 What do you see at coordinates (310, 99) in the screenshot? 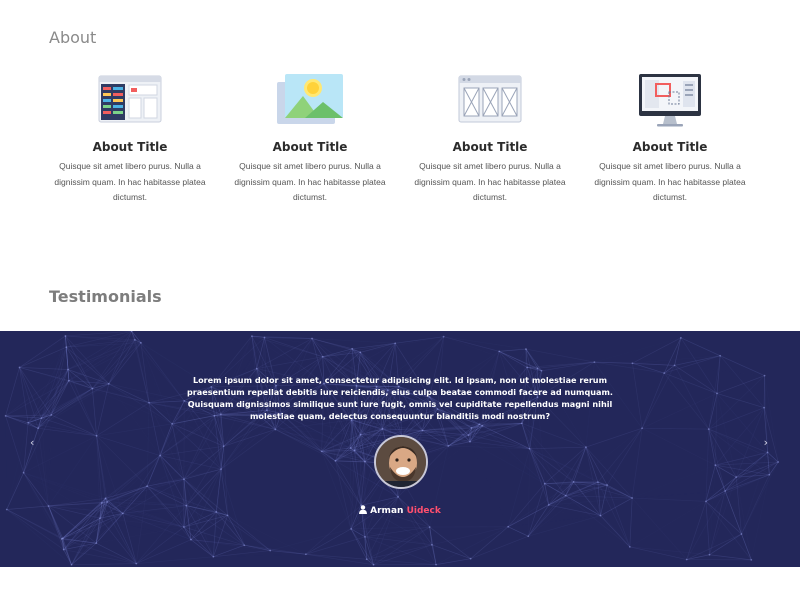
I see `image-icon` at bounding box center [310, 99].